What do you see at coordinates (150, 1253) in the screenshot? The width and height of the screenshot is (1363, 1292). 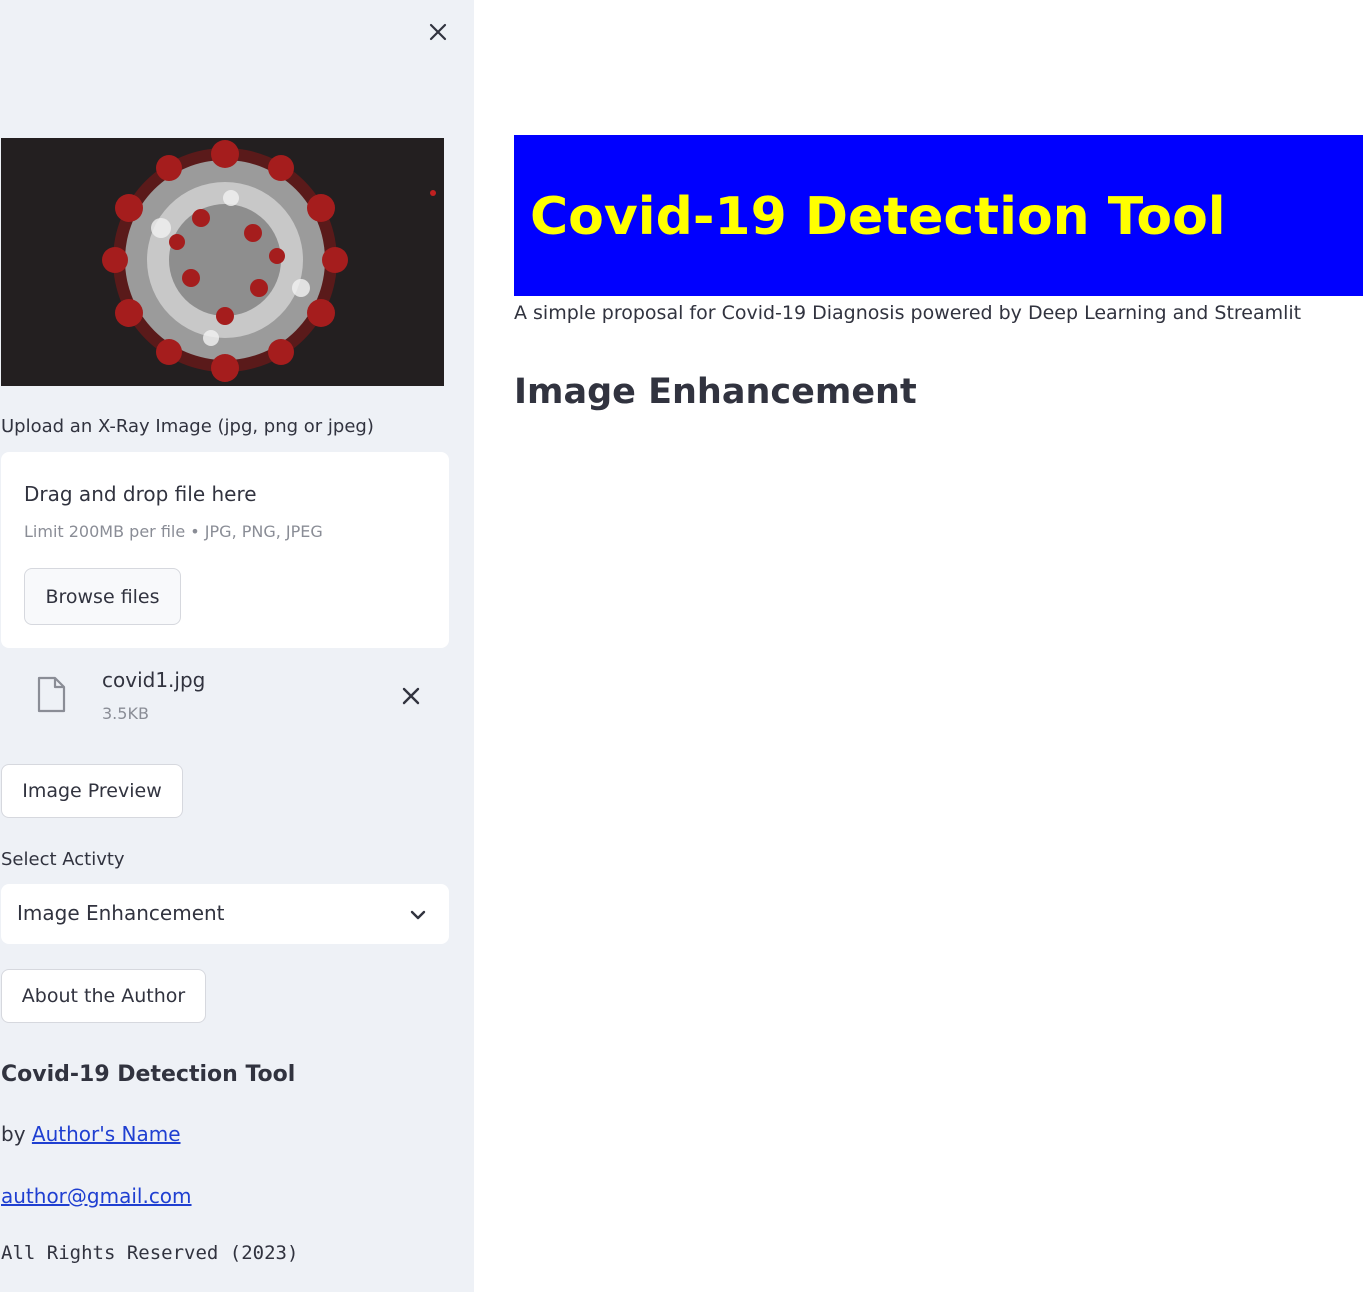 I see `rights-text: All Rights Reserved (2023)` at bounding box center [150, 1253].